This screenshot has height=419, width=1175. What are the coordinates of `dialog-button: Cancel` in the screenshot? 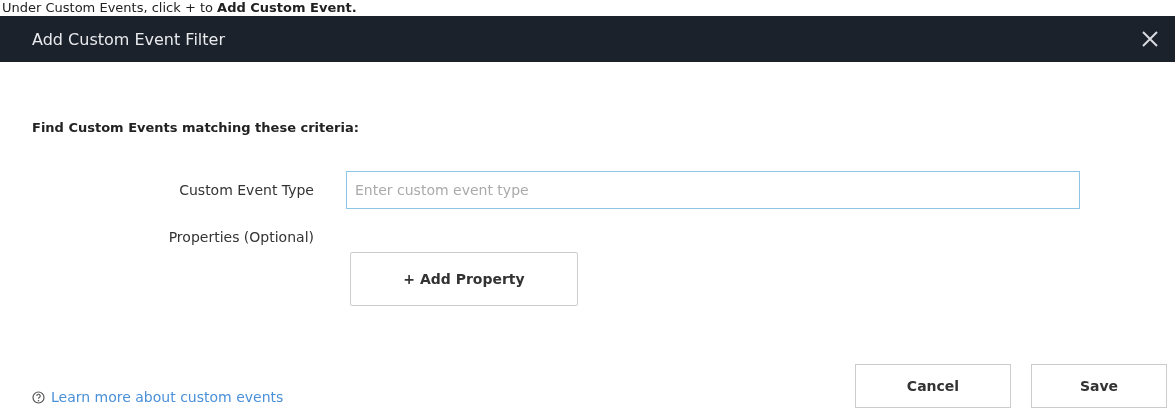 It's located at (933, 386).